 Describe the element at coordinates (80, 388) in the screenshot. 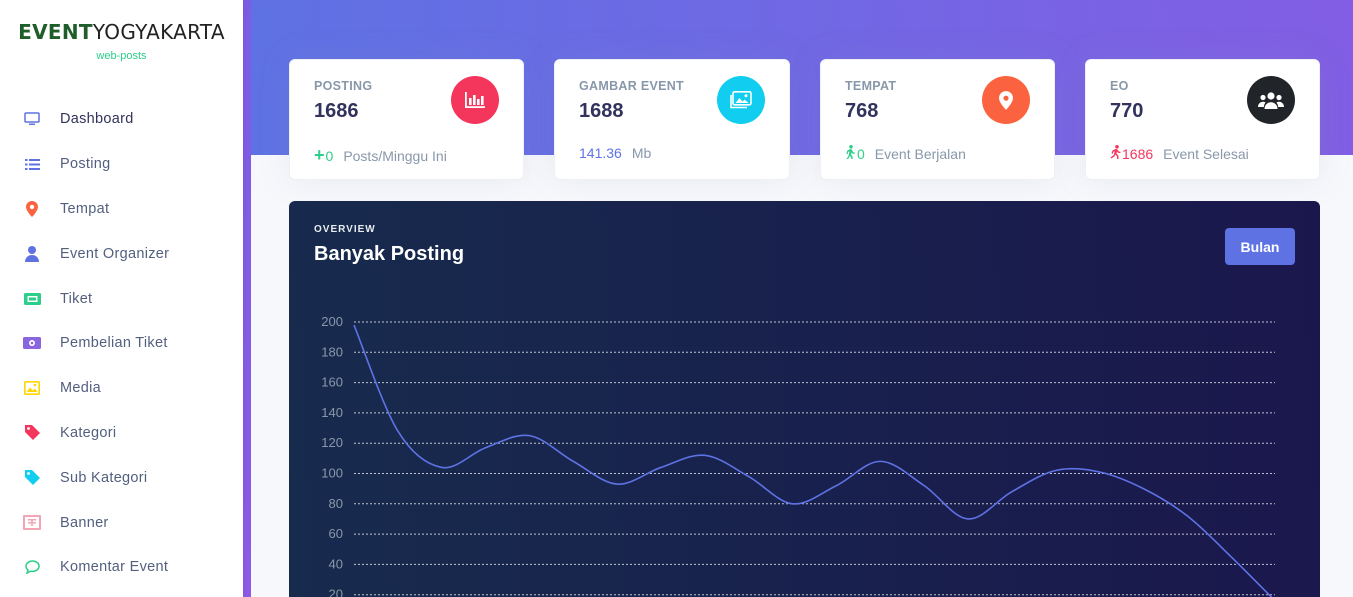

I see `sidebar-item-label: Media` at that location.